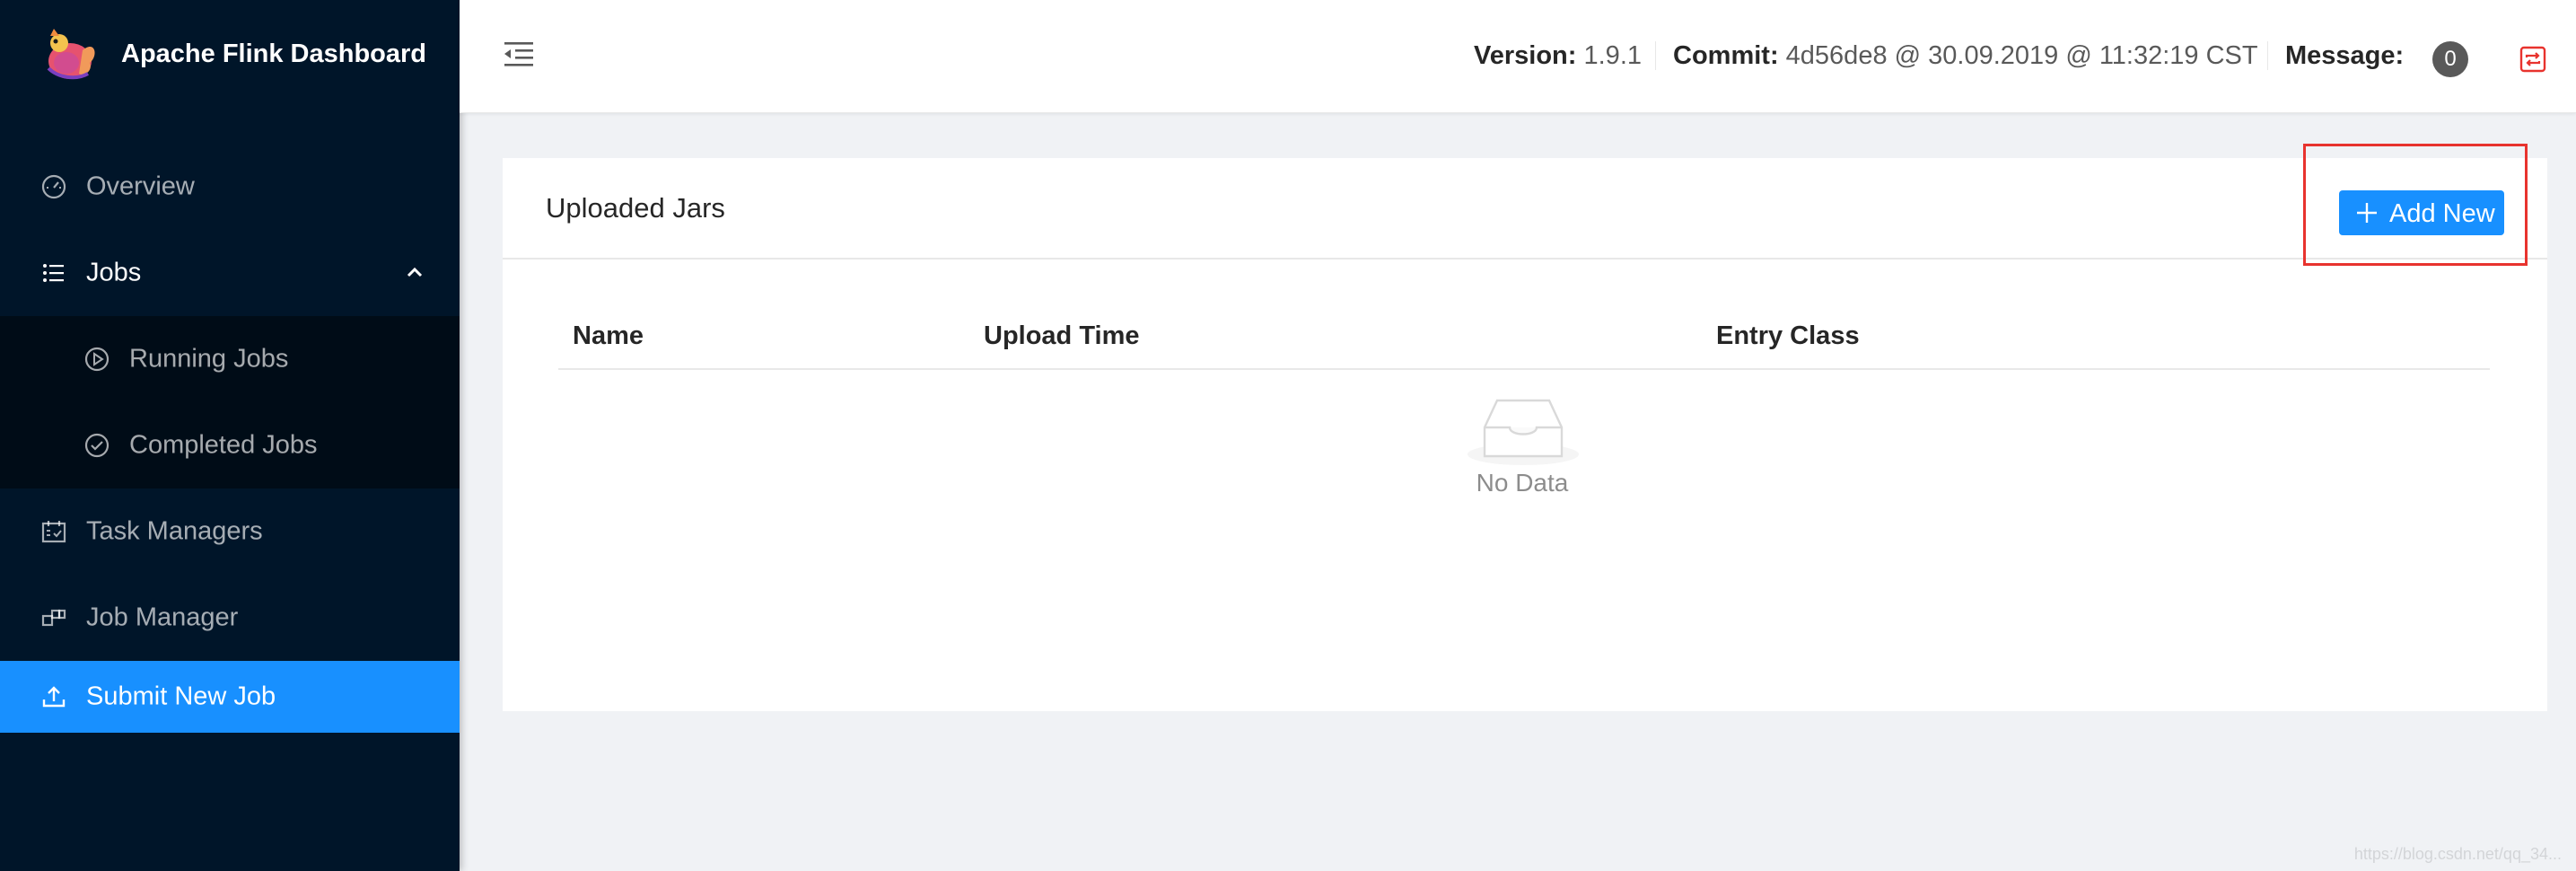 The height and width of the screenshot is (871, 2576). Describe the element at coordinates (230, 187) in the screenshot. I see `sidebar-item-overview: Overview` at that location.